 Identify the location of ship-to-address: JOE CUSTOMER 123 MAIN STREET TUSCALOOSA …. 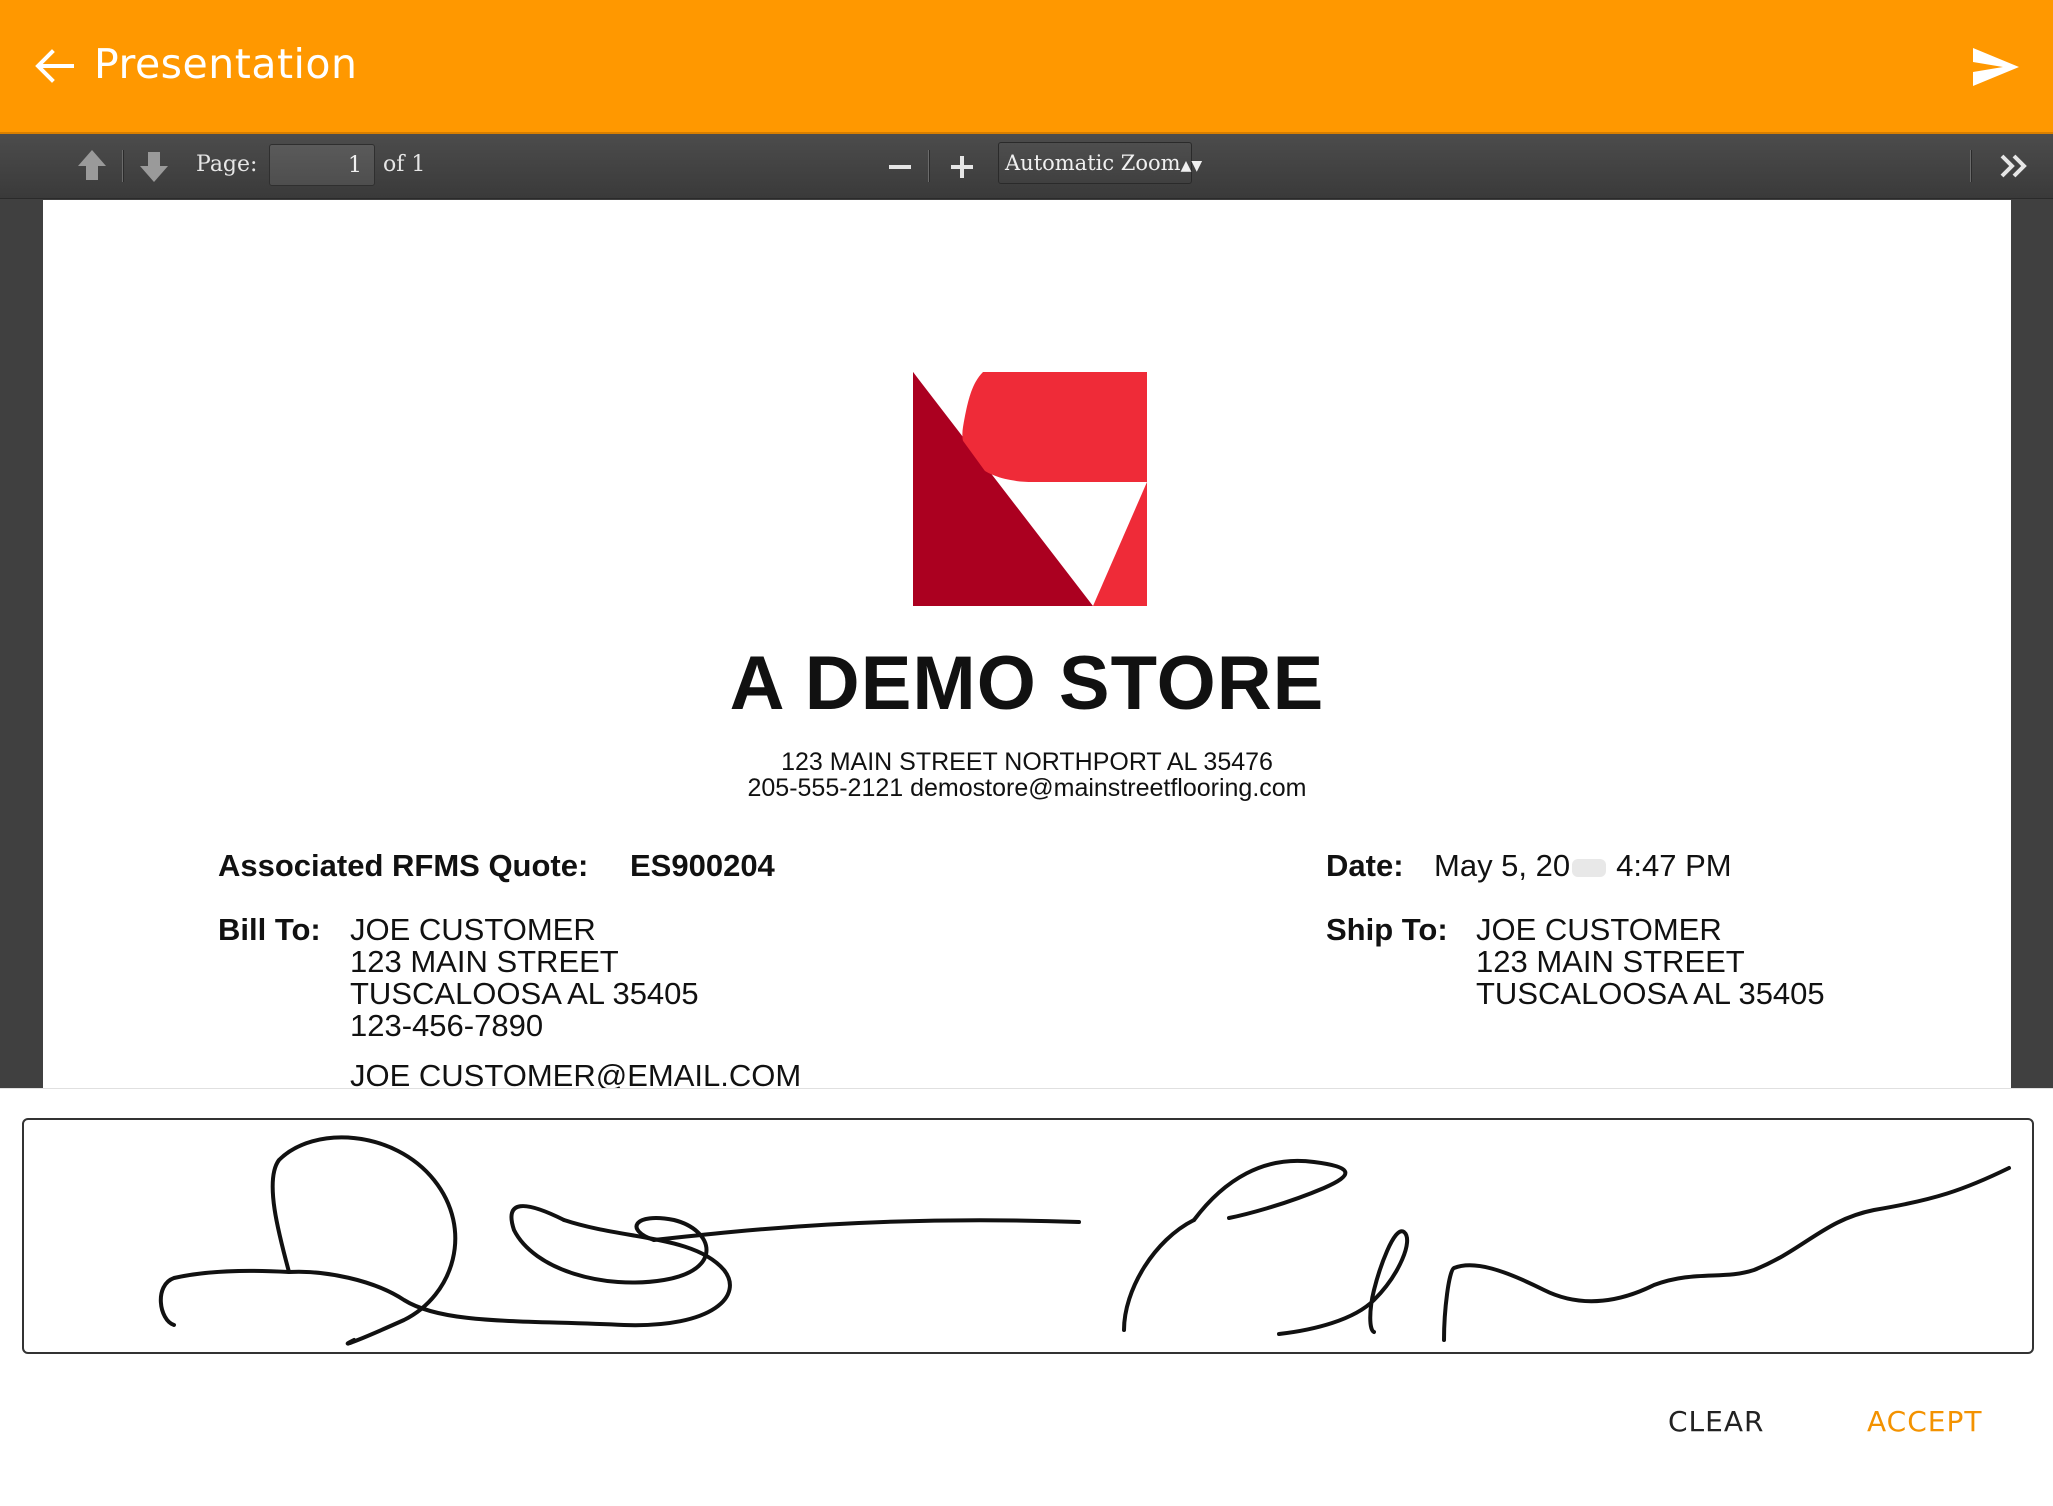
(1650, 962).